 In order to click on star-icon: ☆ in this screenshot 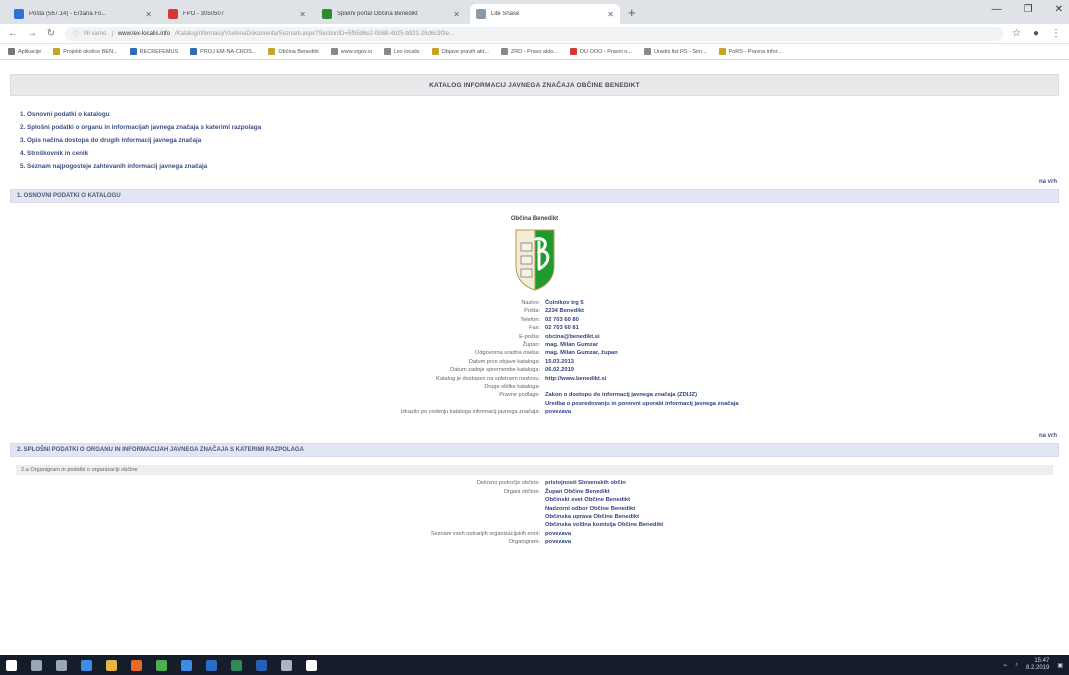, I will do `click(1016, 33)`.